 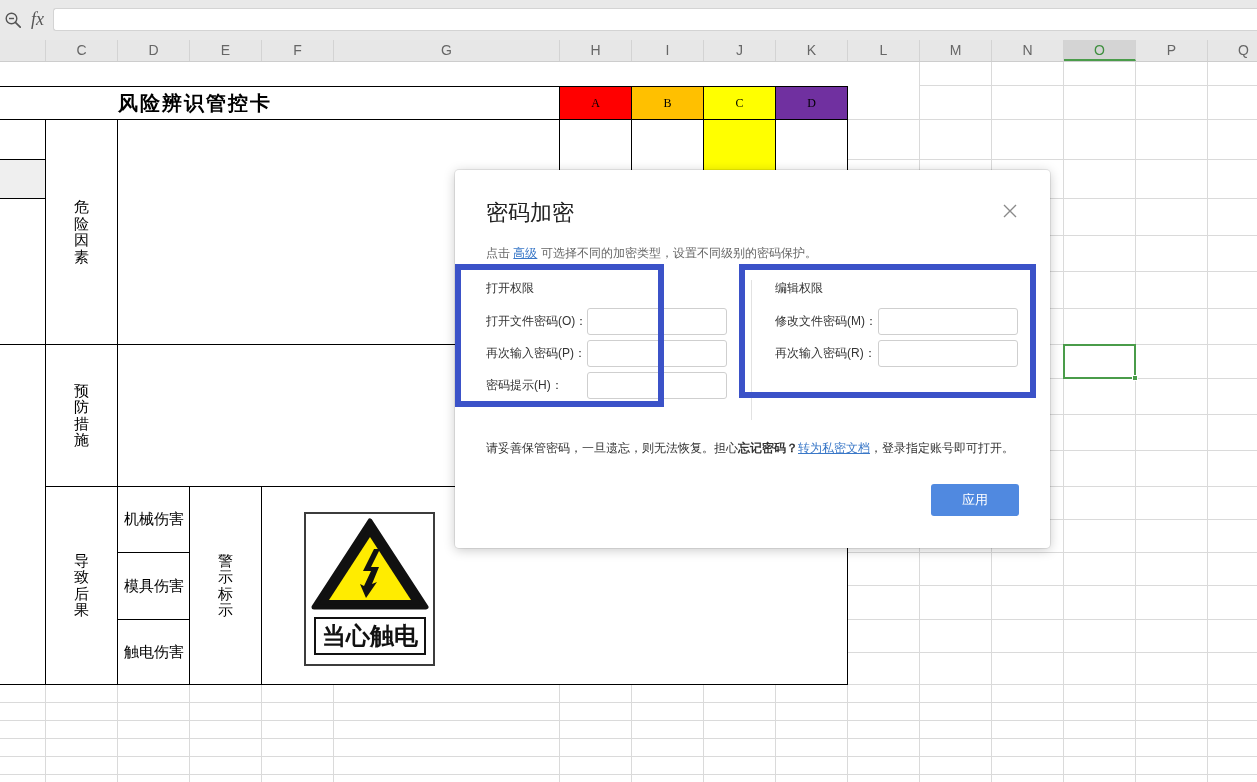 What do you see at coordinates (799, 288) in the screenshot?
I see `section-heading: 编辑权限` at bounding box center [799, 288].